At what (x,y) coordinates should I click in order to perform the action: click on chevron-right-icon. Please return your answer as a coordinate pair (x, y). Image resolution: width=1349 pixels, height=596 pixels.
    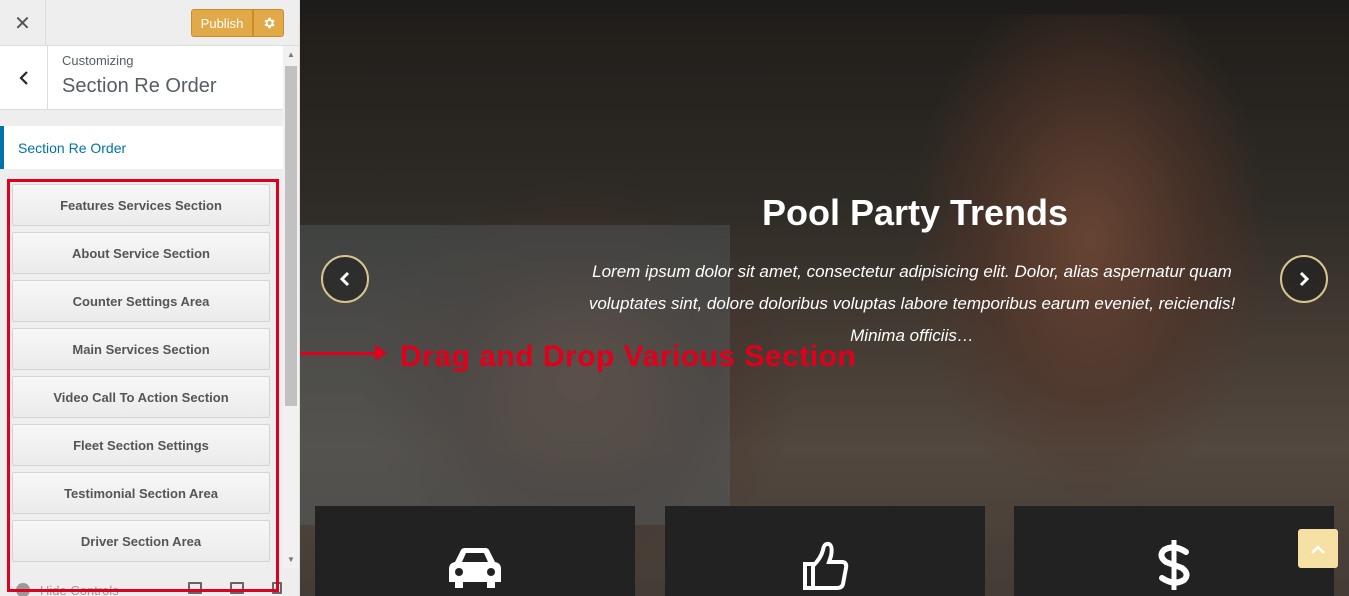
    Looking at the image, I should click on (1304, 279).